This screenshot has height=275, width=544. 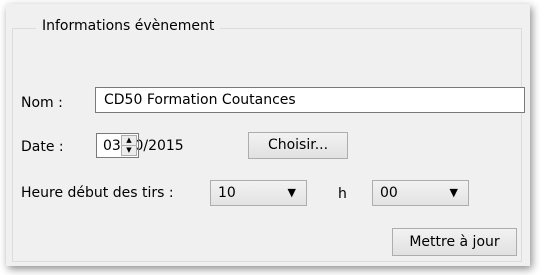 What do you see at coordinates (128, 26) in the screenshot?
I see `group-title: Informations évènement` at bounding box center [128, 26].